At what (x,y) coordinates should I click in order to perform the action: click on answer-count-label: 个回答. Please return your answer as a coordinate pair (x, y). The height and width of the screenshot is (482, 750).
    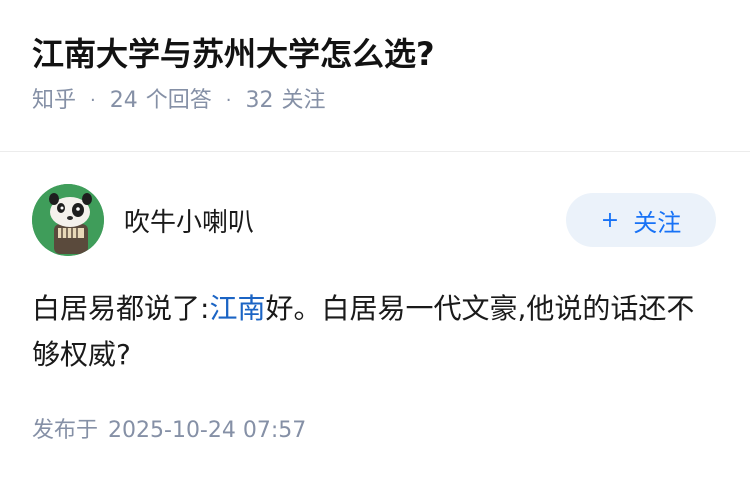
    Looking at the image, I should click on (178, 100).